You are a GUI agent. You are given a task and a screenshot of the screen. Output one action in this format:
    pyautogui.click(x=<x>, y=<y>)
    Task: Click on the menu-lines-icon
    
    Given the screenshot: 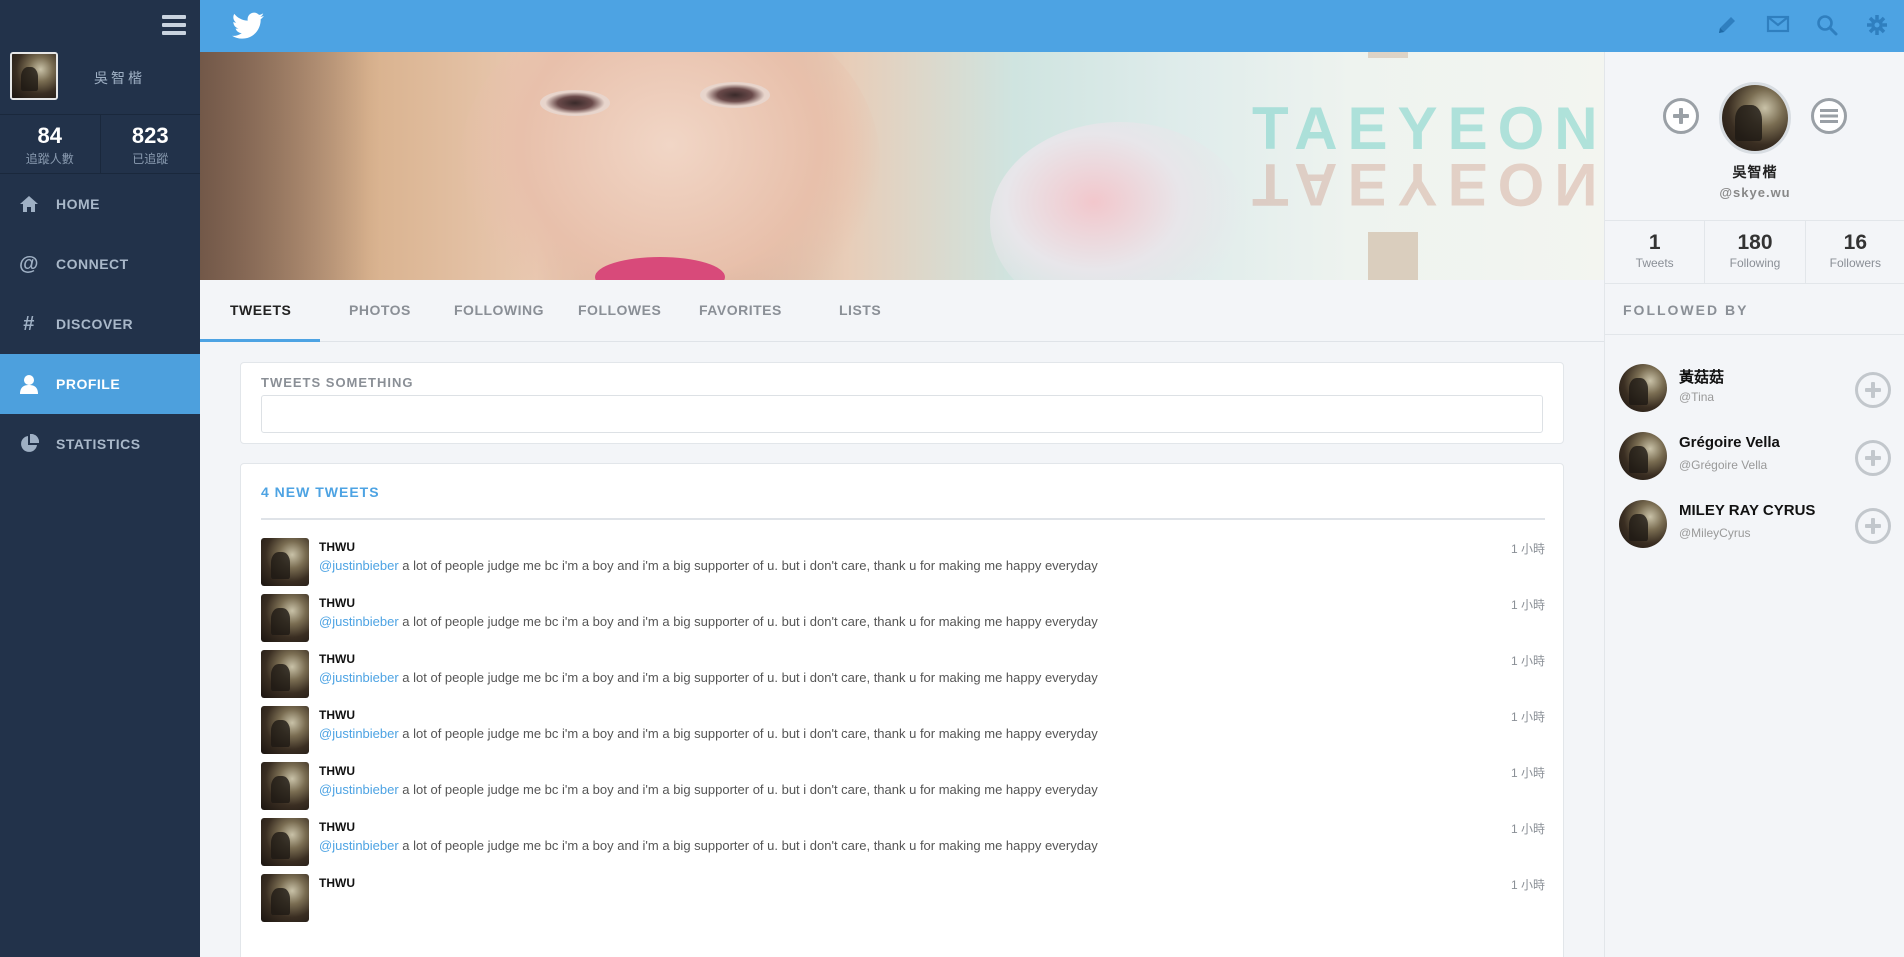 What is the action you would take?
    pyautogui.click(x=1829, y=116)
    